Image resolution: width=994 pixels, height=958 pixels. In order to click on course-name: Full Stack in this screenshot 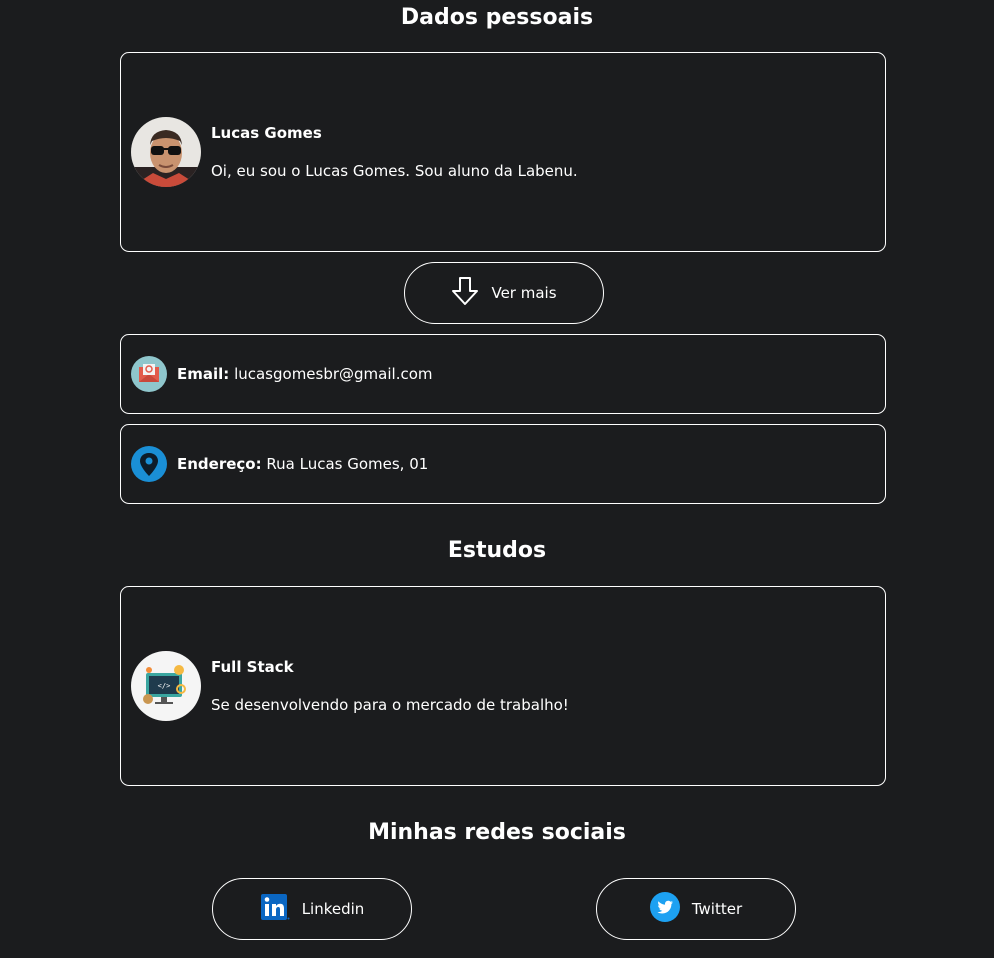, I will do `click(252, 667)`.